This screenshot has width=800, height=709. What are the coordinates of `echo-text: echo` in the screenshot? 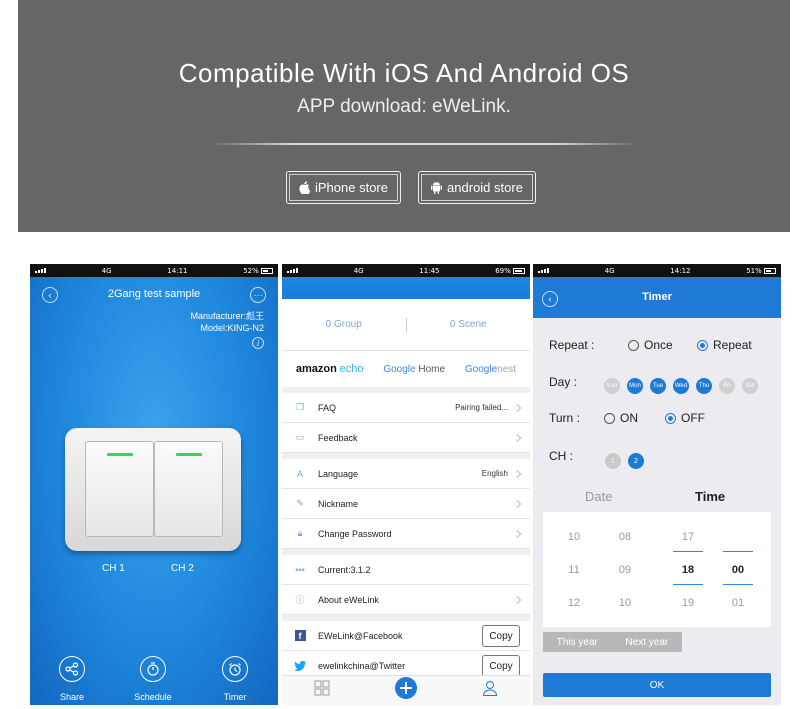 It's located at (351, 369).